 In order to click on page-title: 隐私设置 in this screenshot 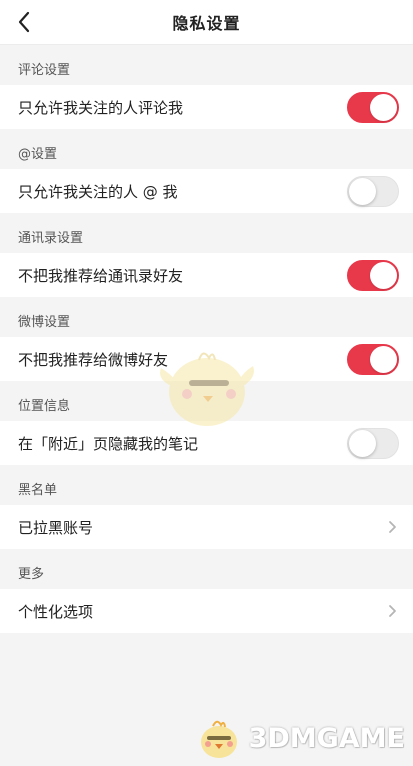, I will do `click(206, 23)`.